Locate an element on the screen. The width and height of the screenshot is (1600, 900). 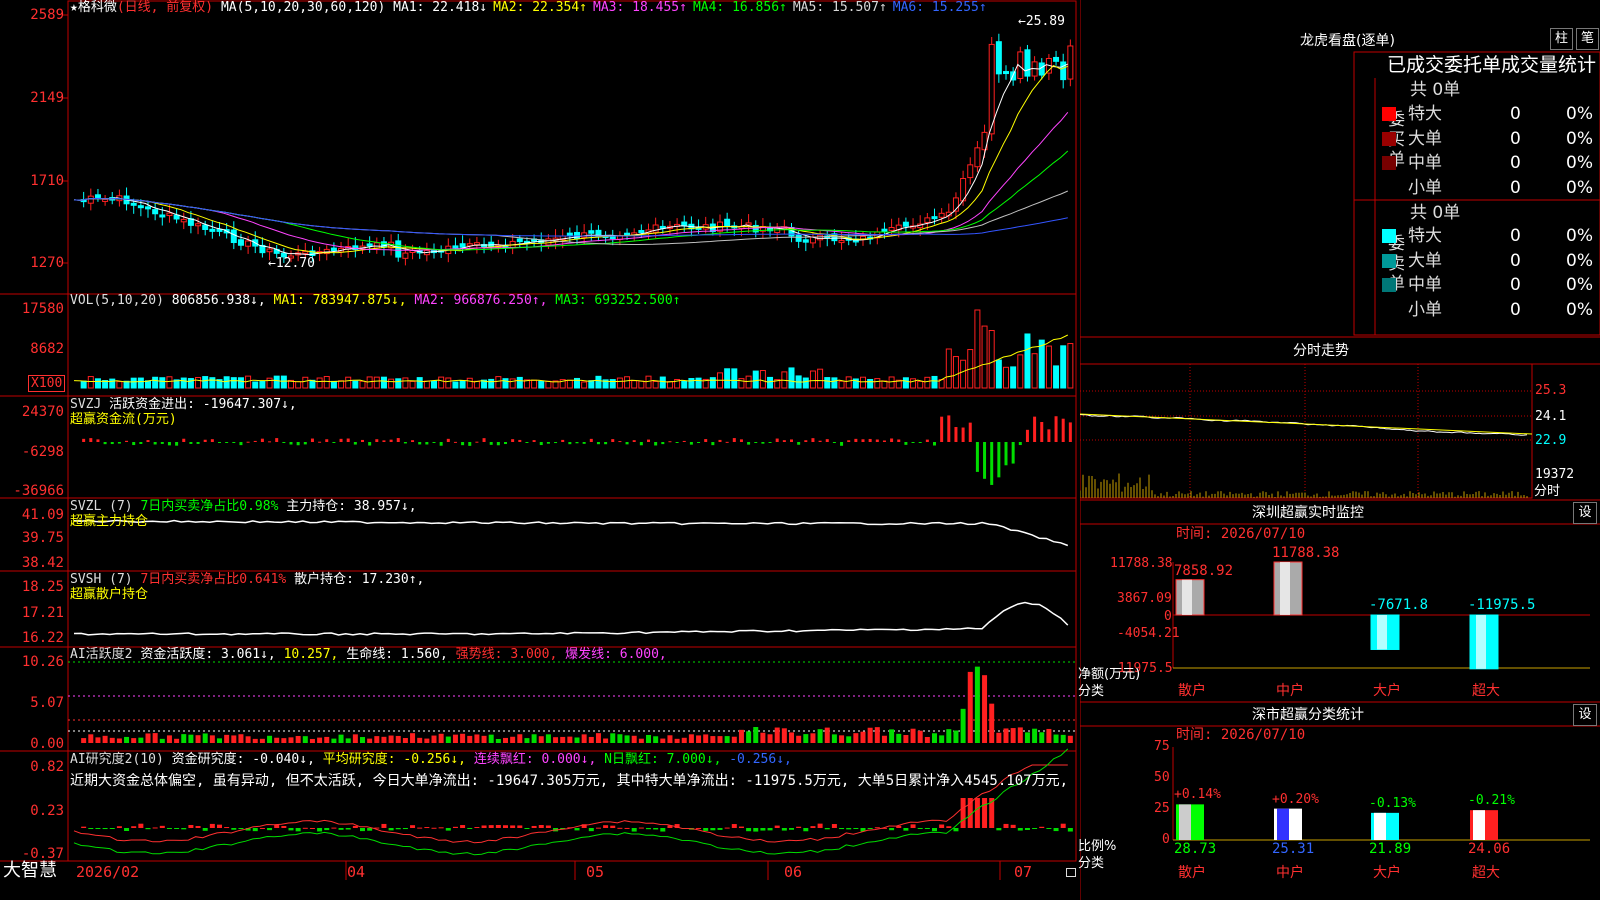
main-axis-0: 2589 is located at coordinates (47, 15).